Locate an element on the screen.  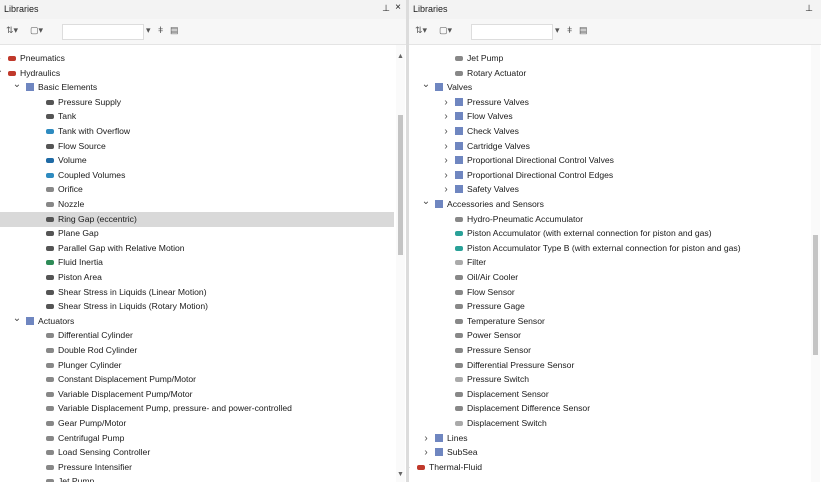
tree-item: Pressure Supply is located at coordinates (197, 102).